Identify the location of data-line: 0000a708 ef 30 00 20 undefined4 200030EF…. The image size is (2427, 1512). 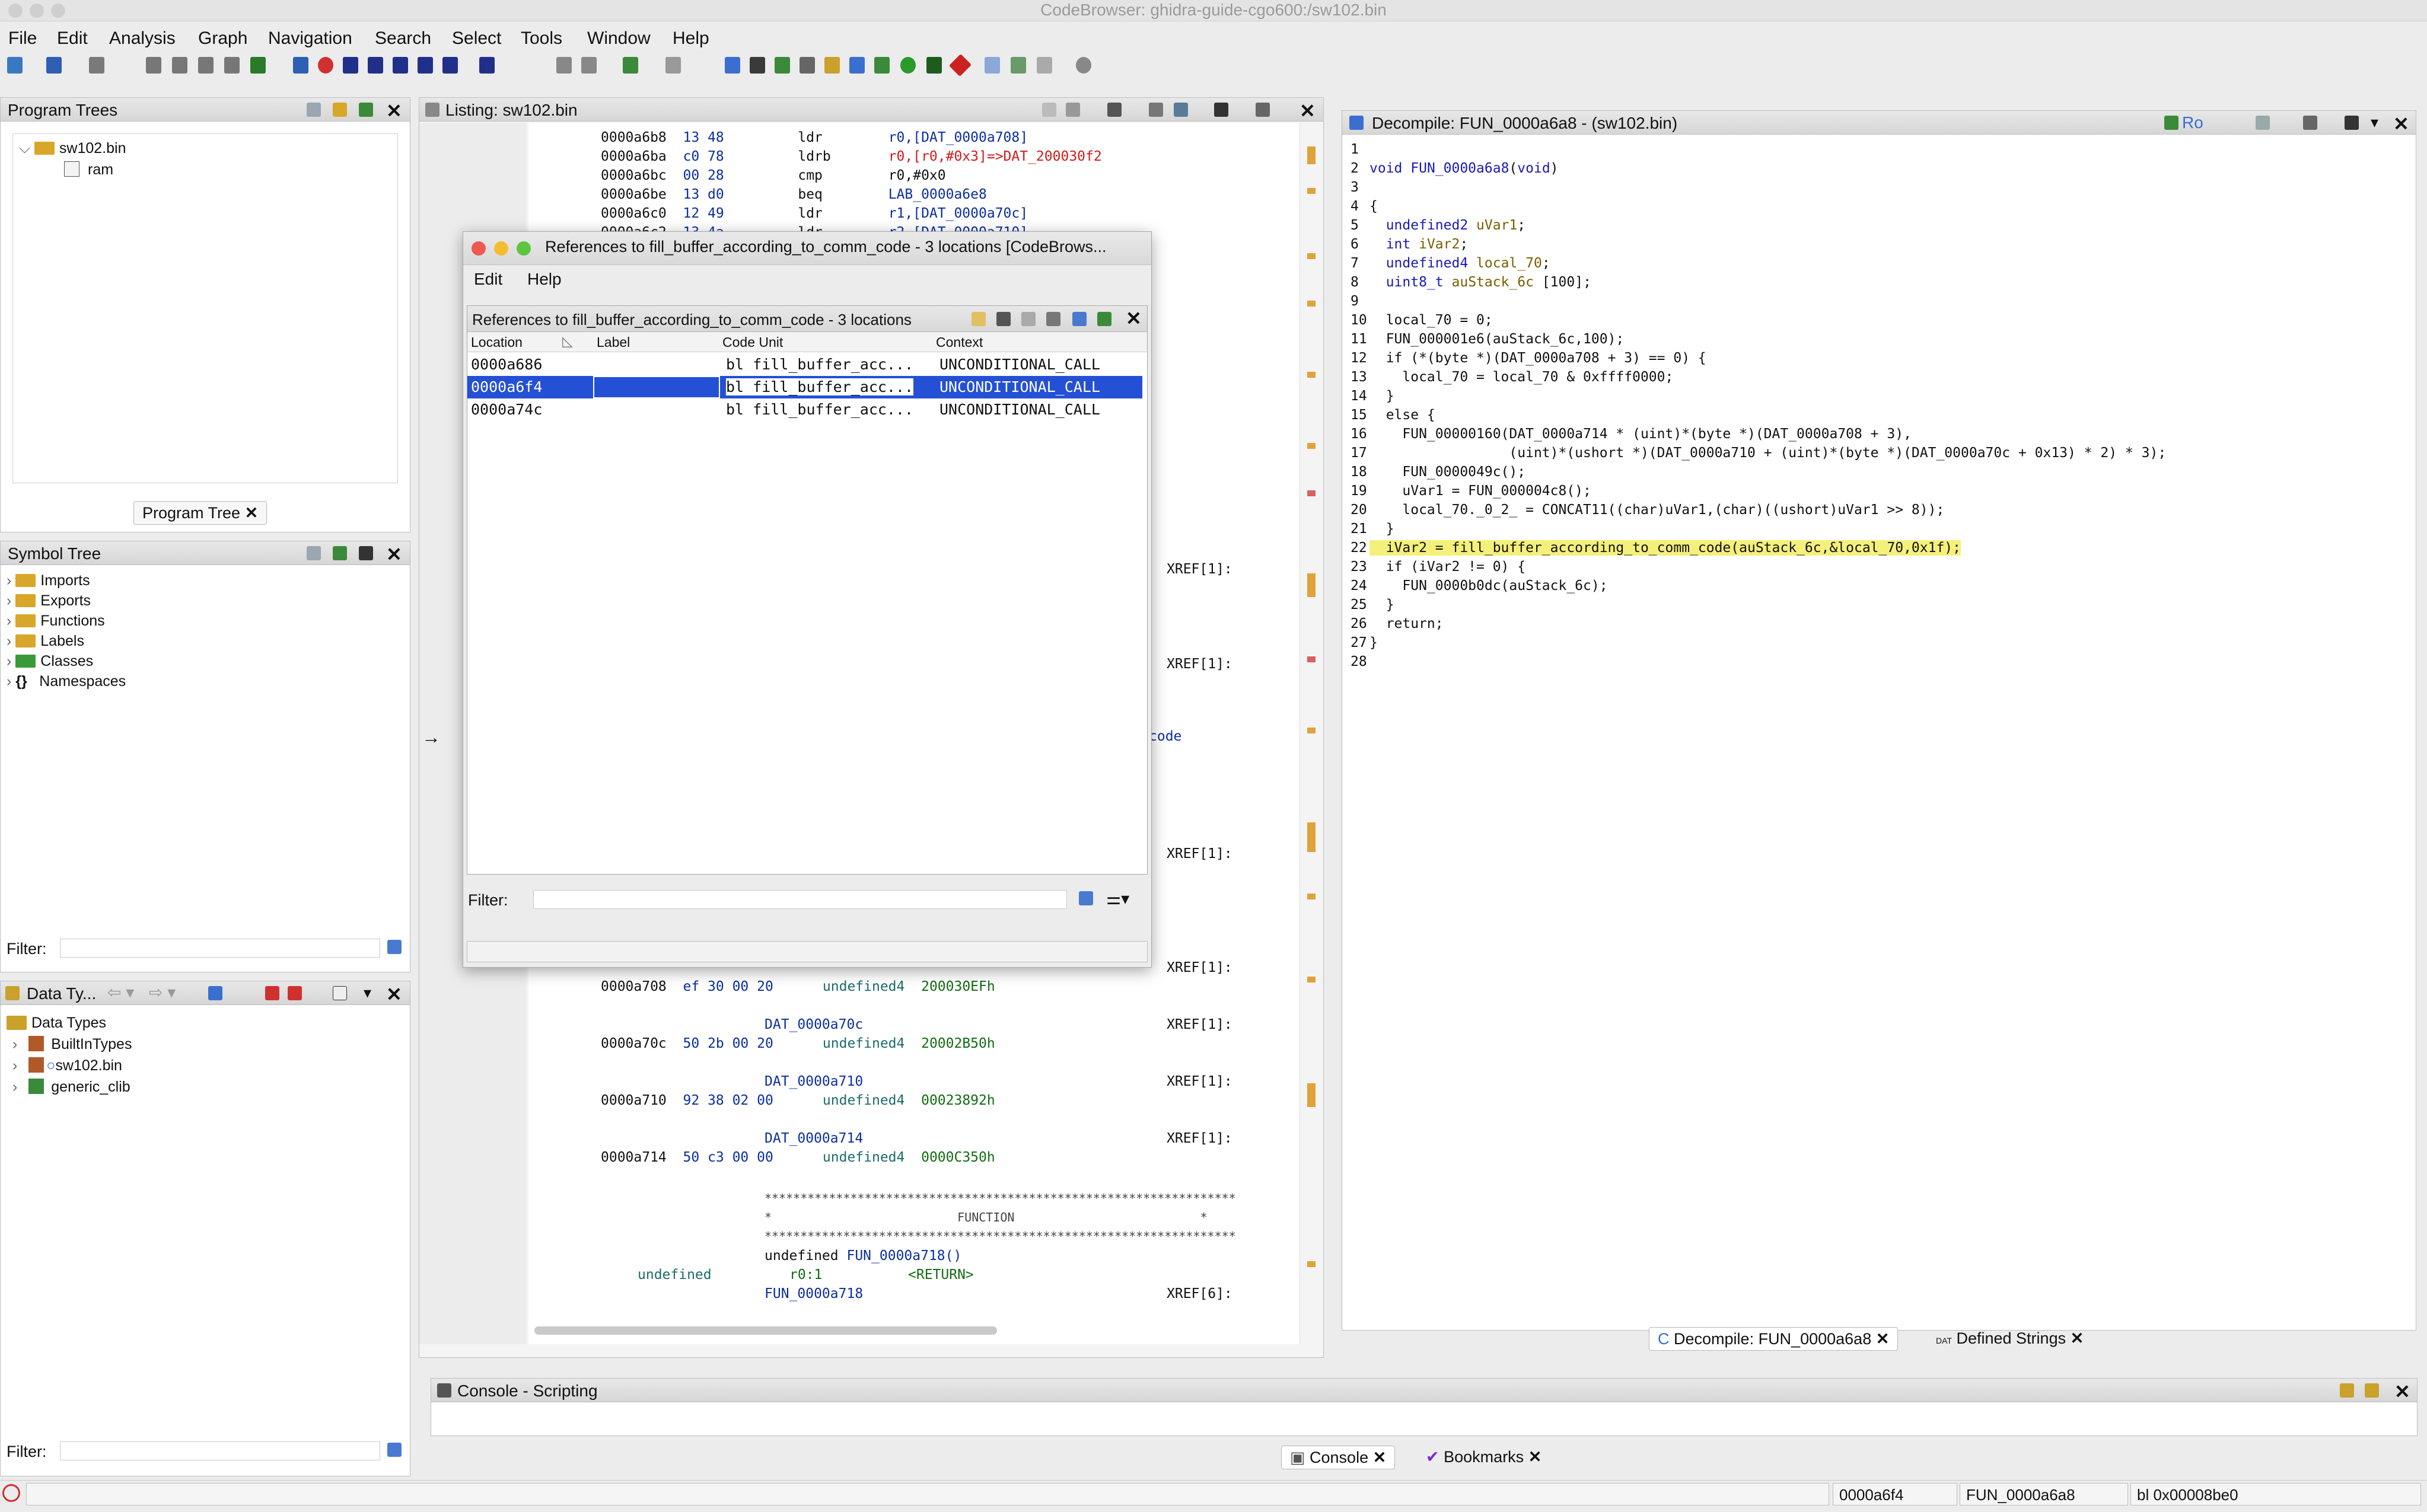
(798, 986).